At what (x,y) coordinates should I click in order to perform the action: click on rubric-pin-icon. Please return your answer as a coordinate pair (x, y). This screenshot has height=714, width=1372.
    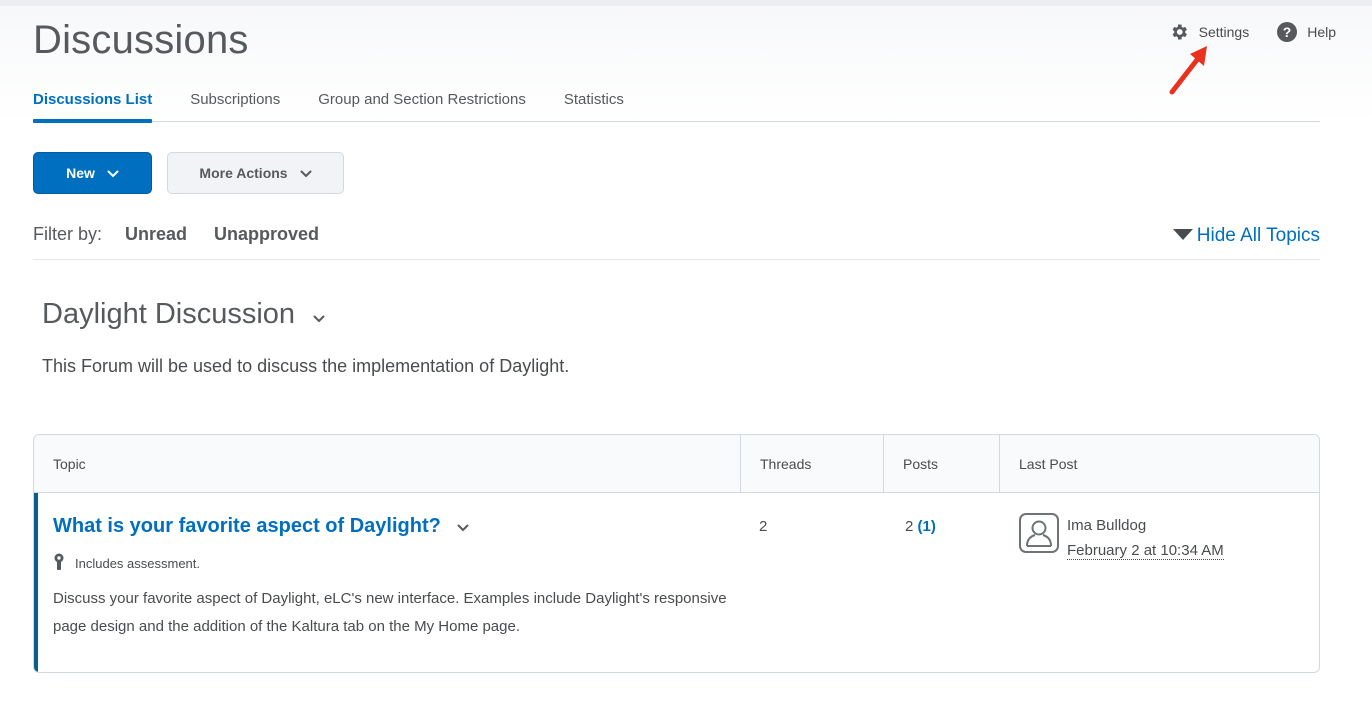
    Looking at the image, I should click on (59, 563).